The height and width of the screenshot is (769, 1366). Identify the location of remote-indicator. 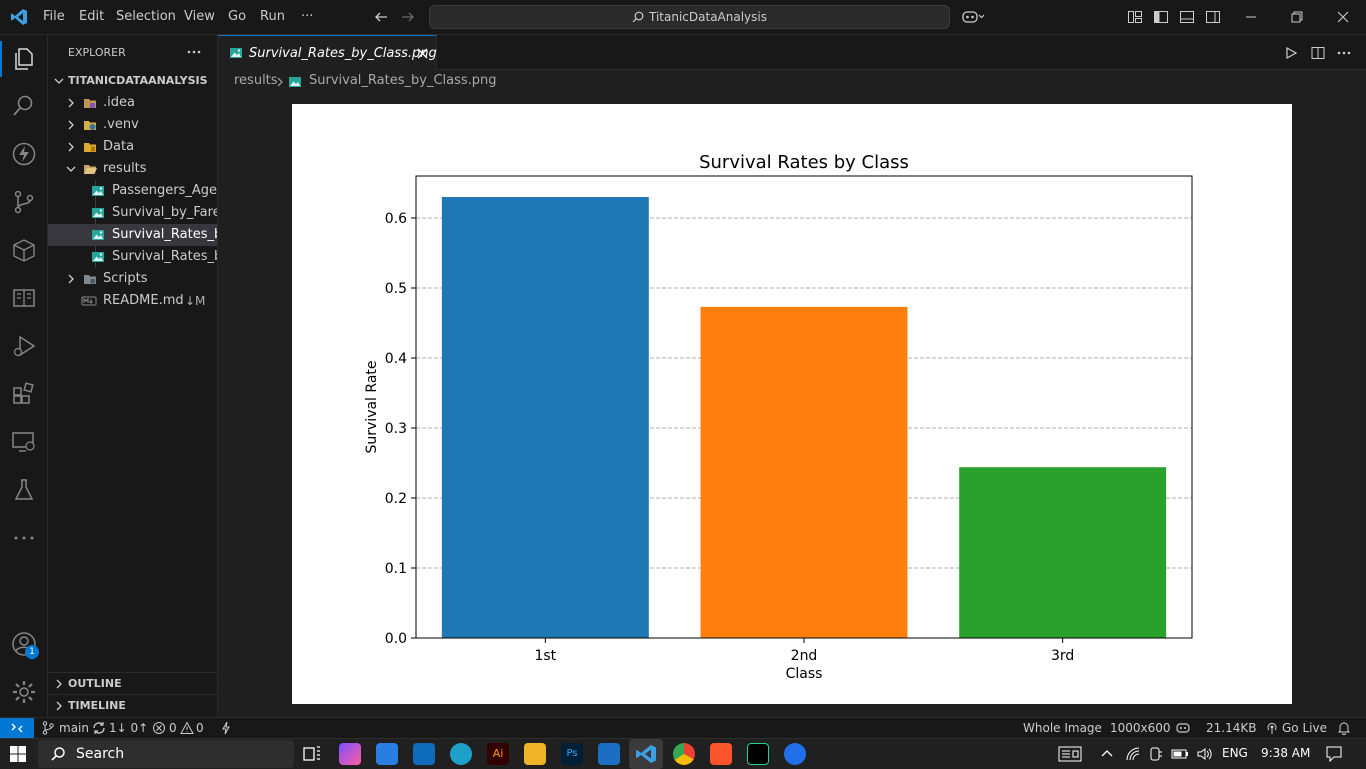
(17, 728).